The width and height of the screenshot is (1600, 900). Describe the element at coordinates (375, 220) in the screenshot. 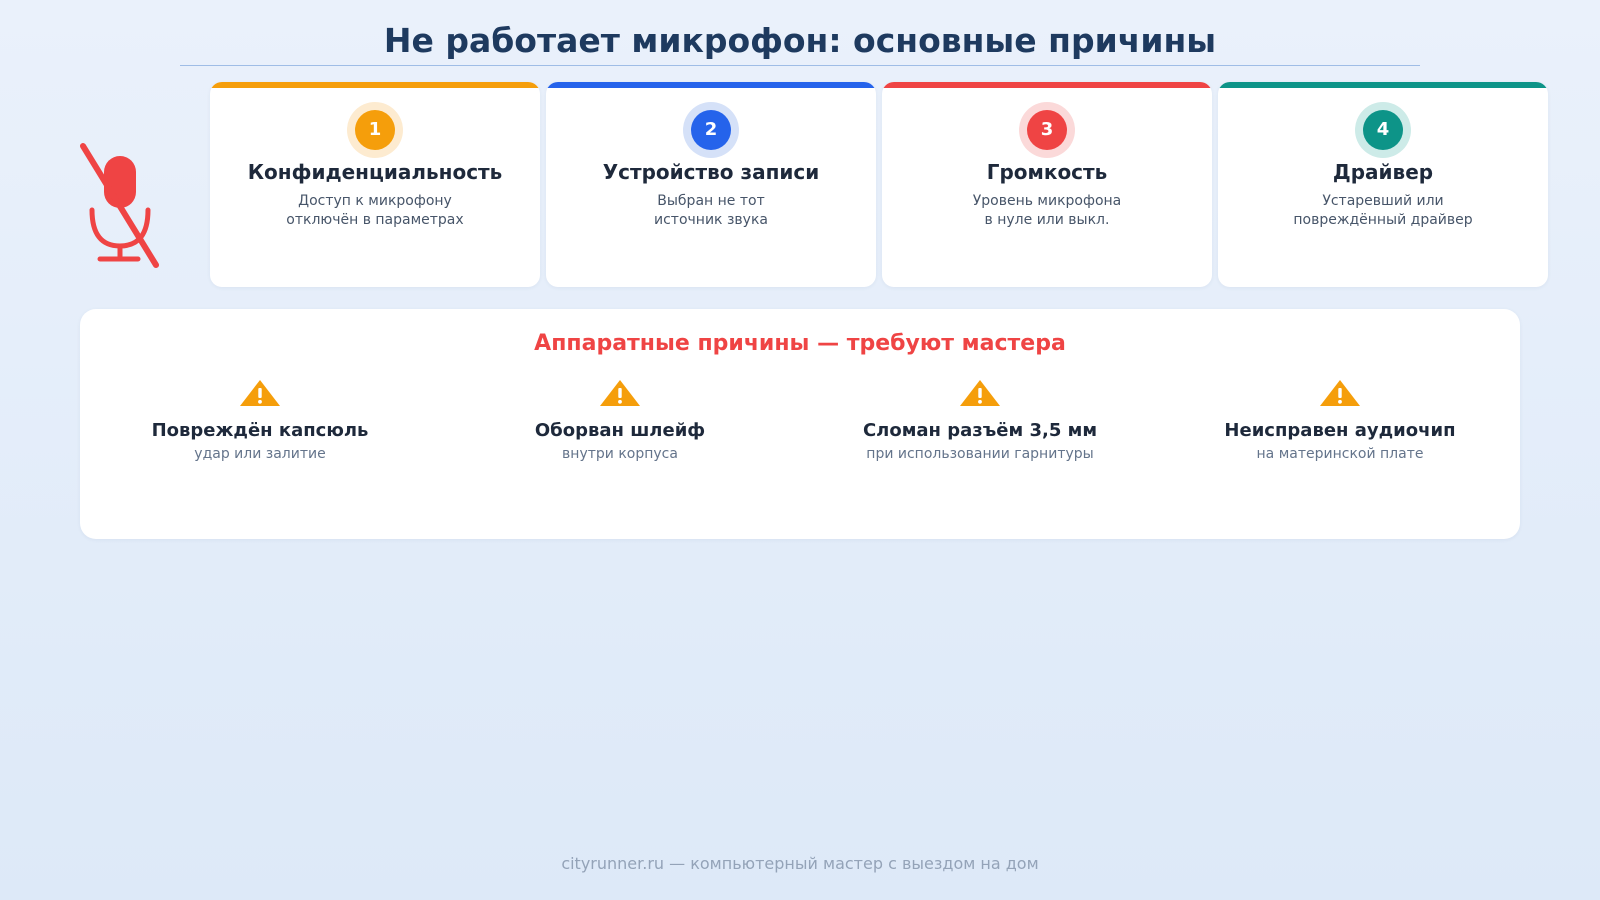

I see `card-description-line: отключён в параметрах` at that location.